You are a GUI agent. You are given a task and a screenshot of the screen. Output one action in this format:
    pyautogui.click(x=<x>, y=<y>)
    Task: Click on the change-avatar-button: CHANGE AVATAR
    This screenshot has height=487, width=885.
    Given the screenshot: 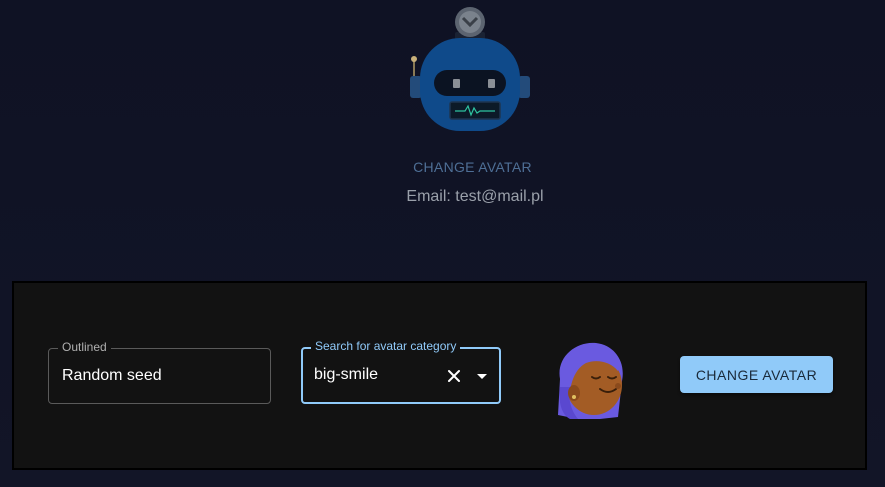 What is the action you would take?
    pyautogui.click(x=756, y=374)
    